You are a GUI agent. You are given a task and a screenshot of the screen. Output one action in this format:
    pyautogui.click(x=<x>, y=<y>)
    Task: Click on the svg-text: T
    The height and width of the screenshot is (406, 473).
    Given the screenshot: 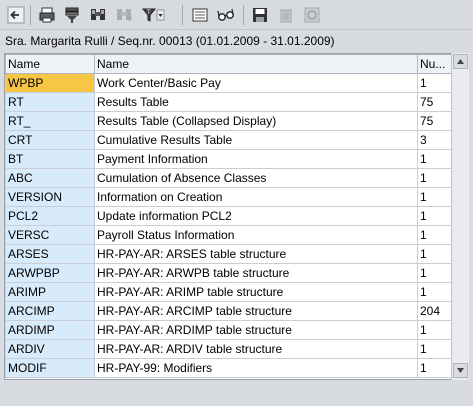 What is the action you would take?
    pyautogui.click(x=149, y=13)
    